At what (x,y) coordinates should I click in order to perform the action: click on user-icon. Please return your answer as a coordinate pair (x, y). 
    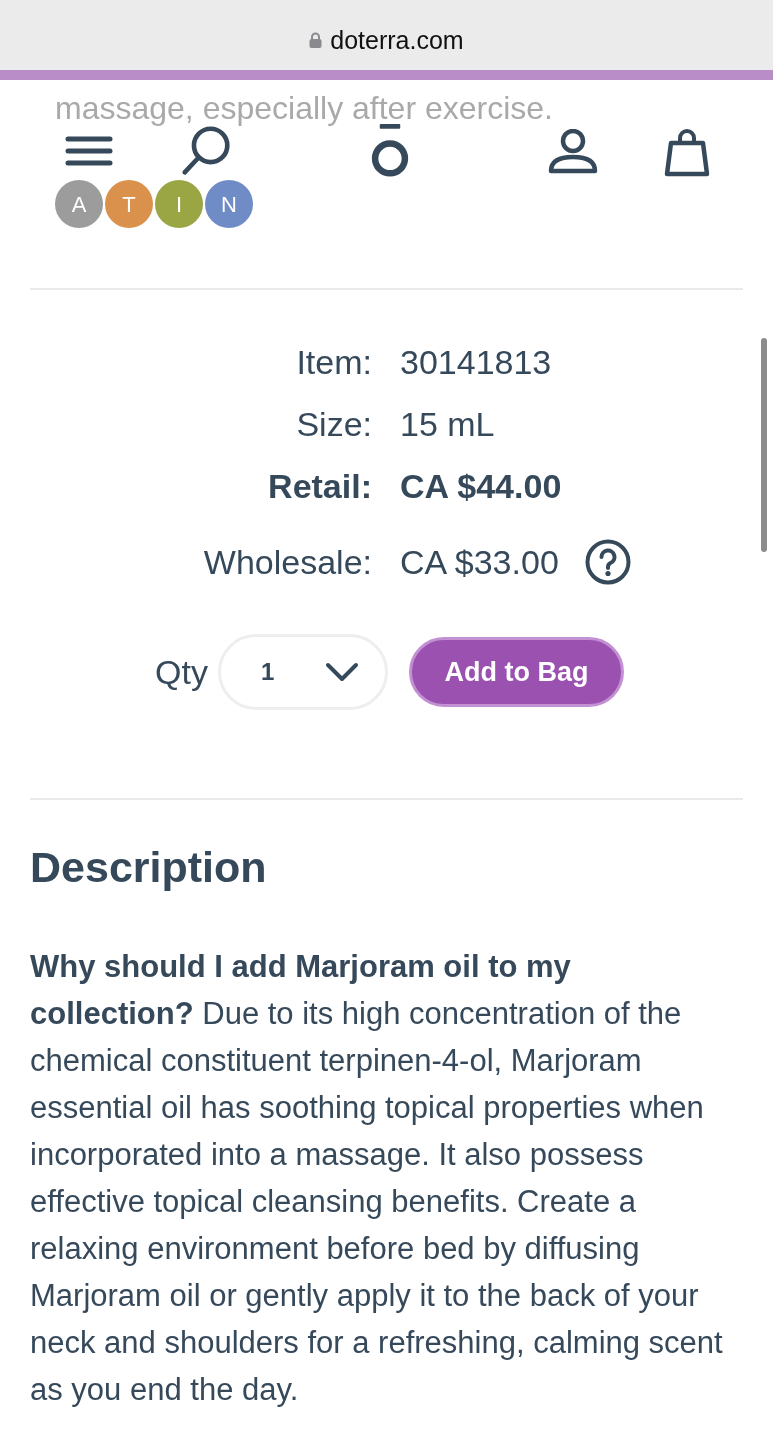
    Looking at the image, I should click on (573, 152).